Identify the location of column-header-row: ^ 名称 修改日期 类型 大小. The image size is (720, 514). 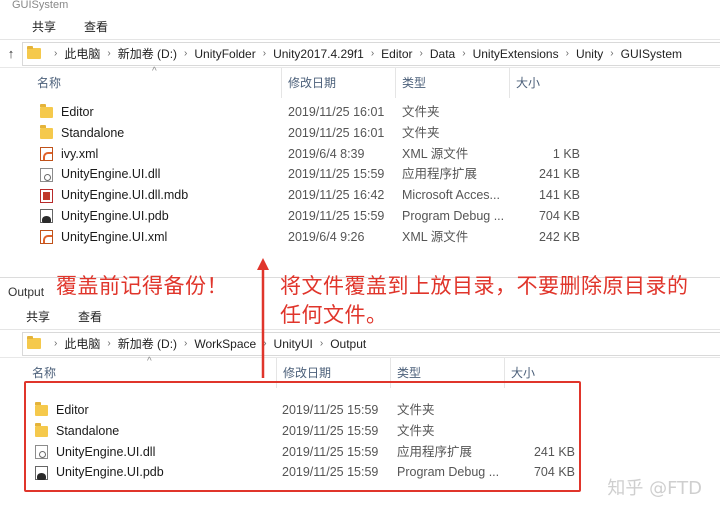
(360, 82).